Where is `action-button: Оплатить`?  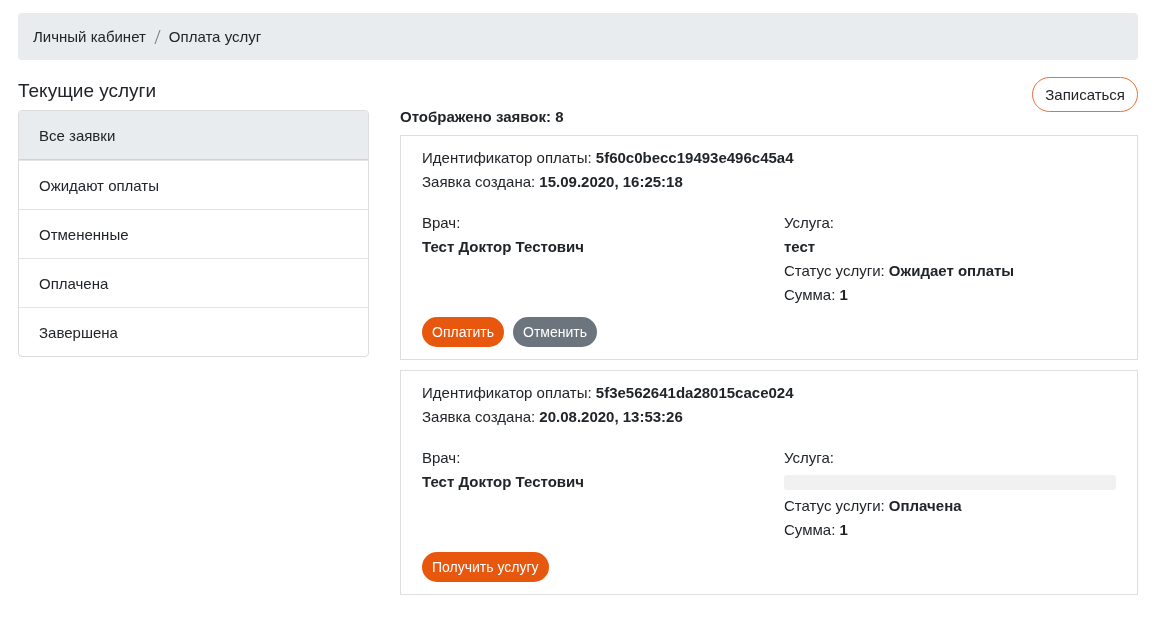
action-button: Оплатить is located at coordinates (463, 332).